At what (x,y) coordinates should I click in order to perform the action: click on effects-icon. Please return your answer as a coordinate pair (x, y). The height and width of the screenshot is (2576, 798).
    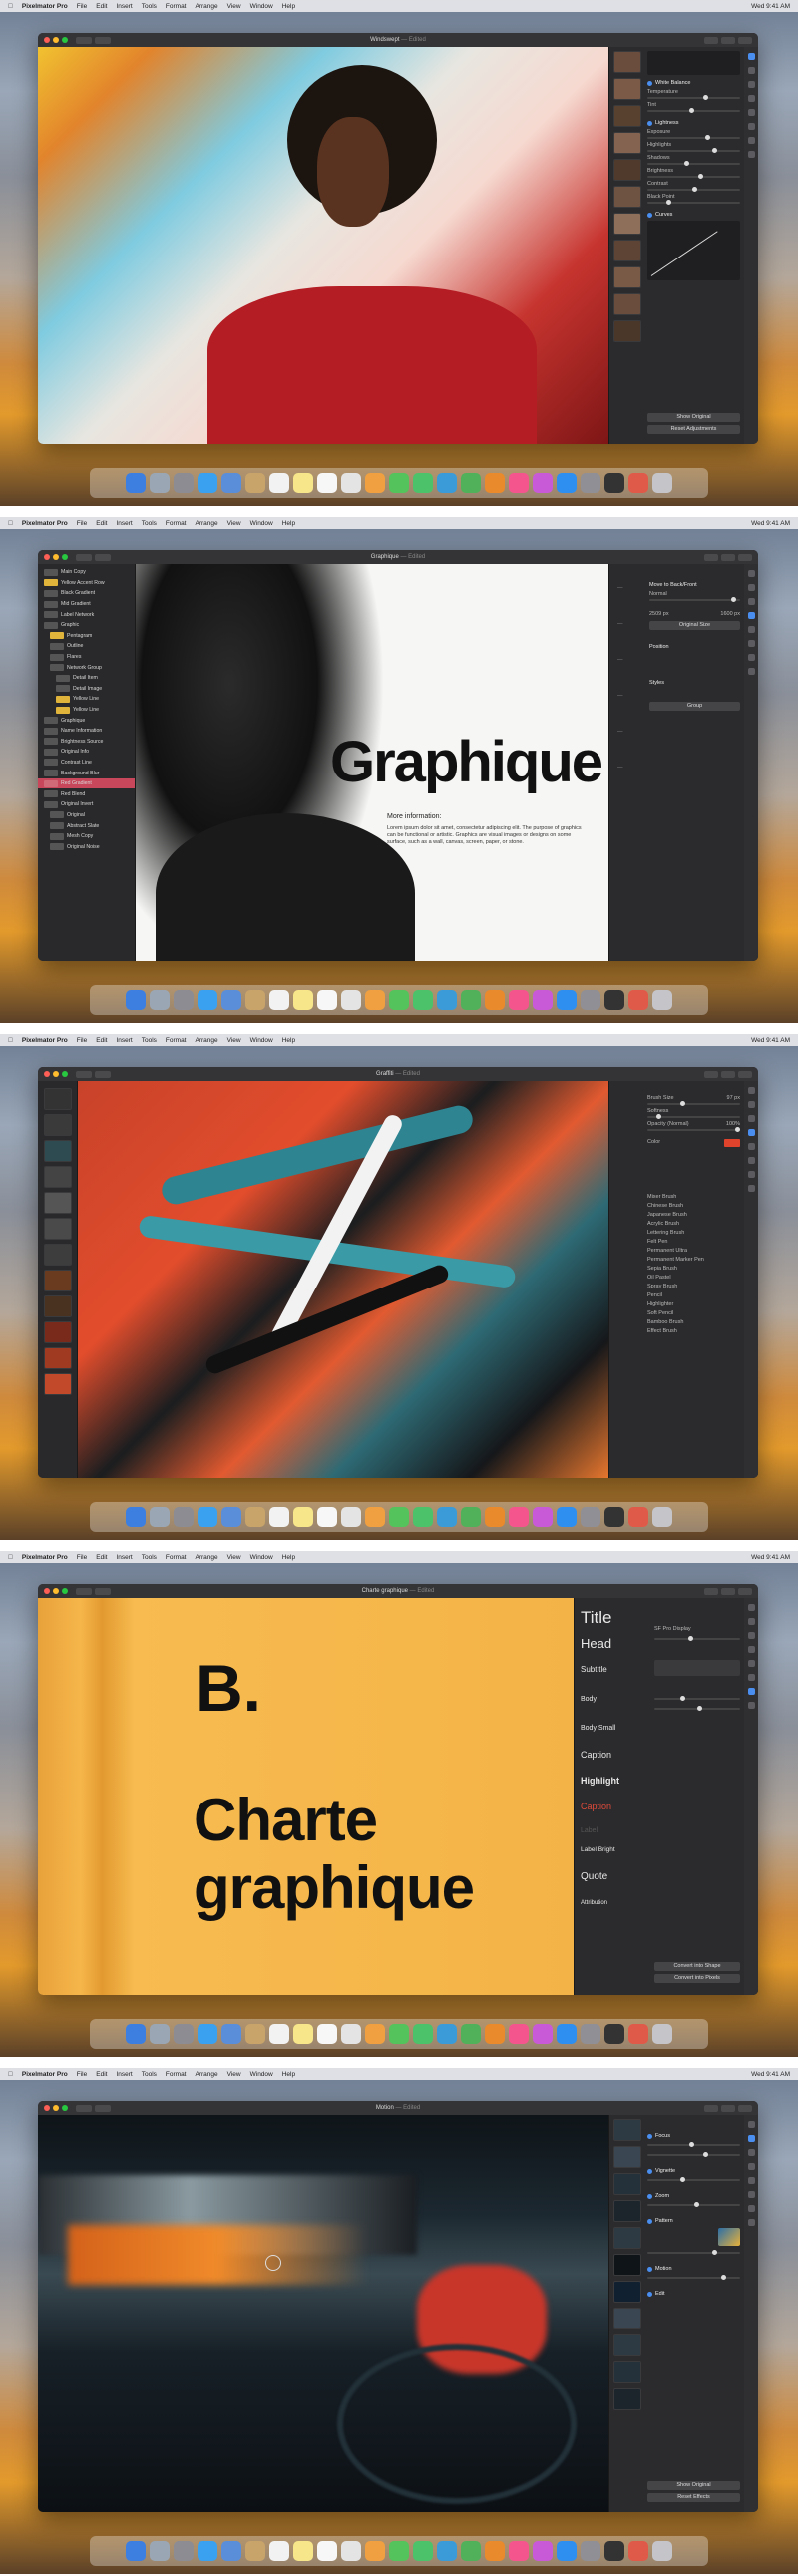
    Looking at the image, I should click on (751, 1622).